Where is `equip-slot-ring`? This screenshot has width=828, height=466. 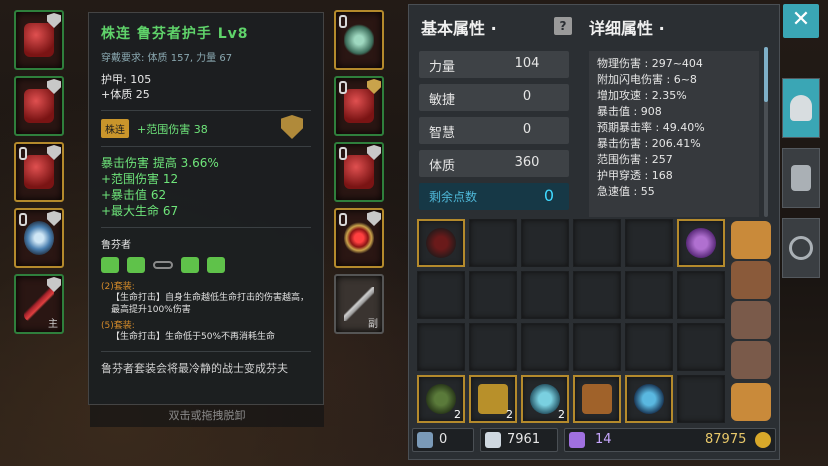
equip-slot-ring is located at coordinates (39, 238).